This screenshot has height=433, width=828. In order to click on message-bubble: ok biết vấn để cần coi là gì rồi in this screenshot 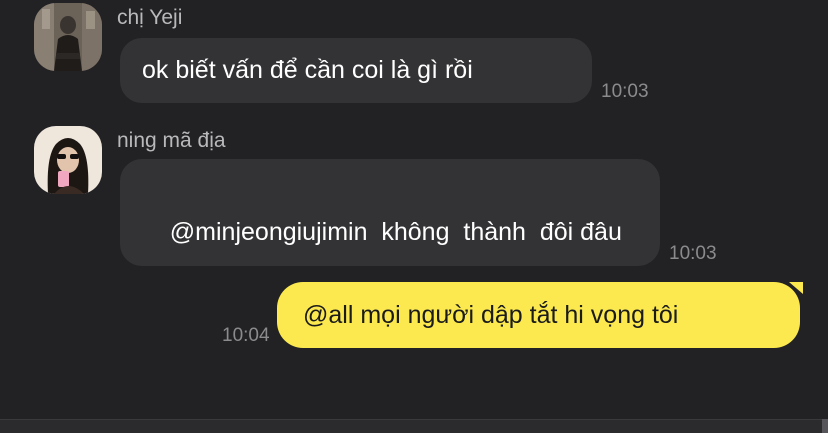, I will do `click(356, 70)`.